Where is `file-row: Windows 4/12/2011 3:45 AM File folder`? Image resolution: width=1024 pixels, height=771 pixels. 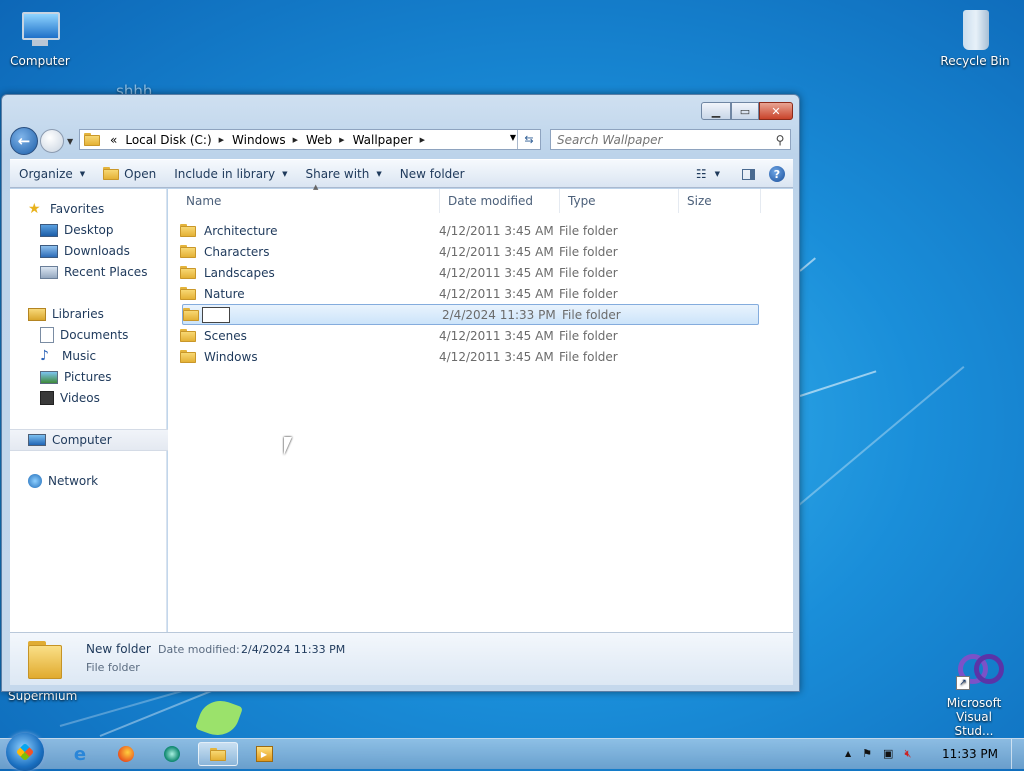
file-row: Windows 4/12/2011 3:45 AM File folder is located at coordinates (468, 356).